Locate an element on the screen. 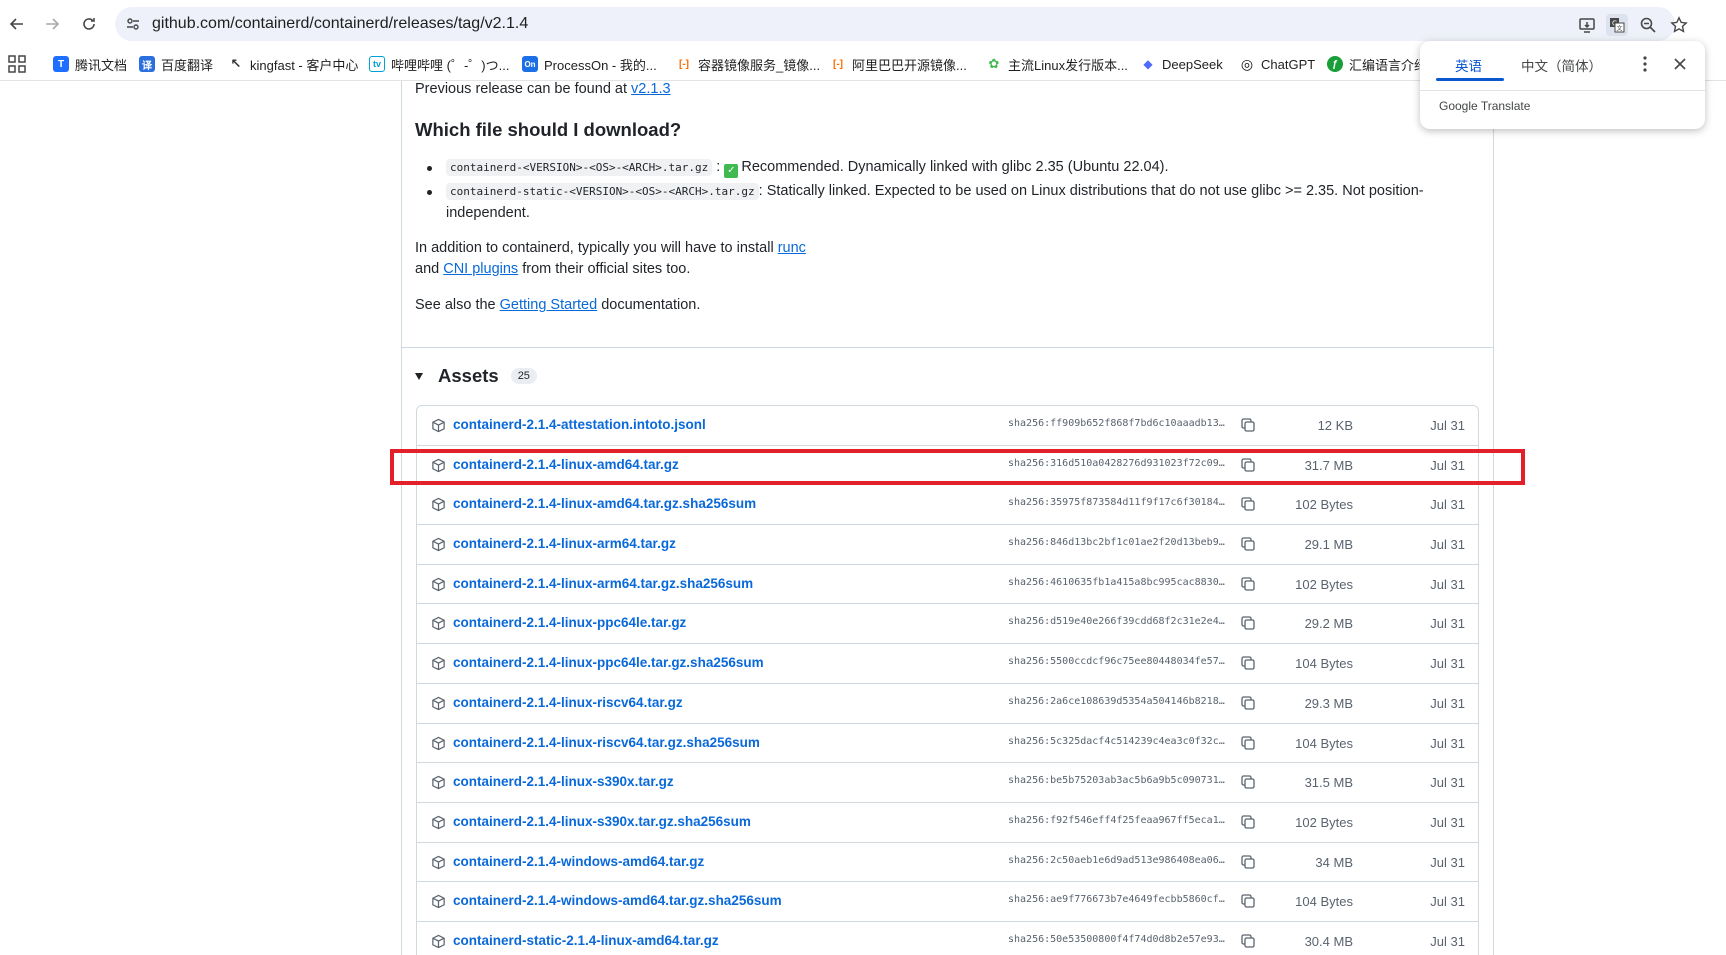 The image size is (1726, 955). bookmark-item: ↖ kingfast - 客户中心 is located at coordinates (293, 64).